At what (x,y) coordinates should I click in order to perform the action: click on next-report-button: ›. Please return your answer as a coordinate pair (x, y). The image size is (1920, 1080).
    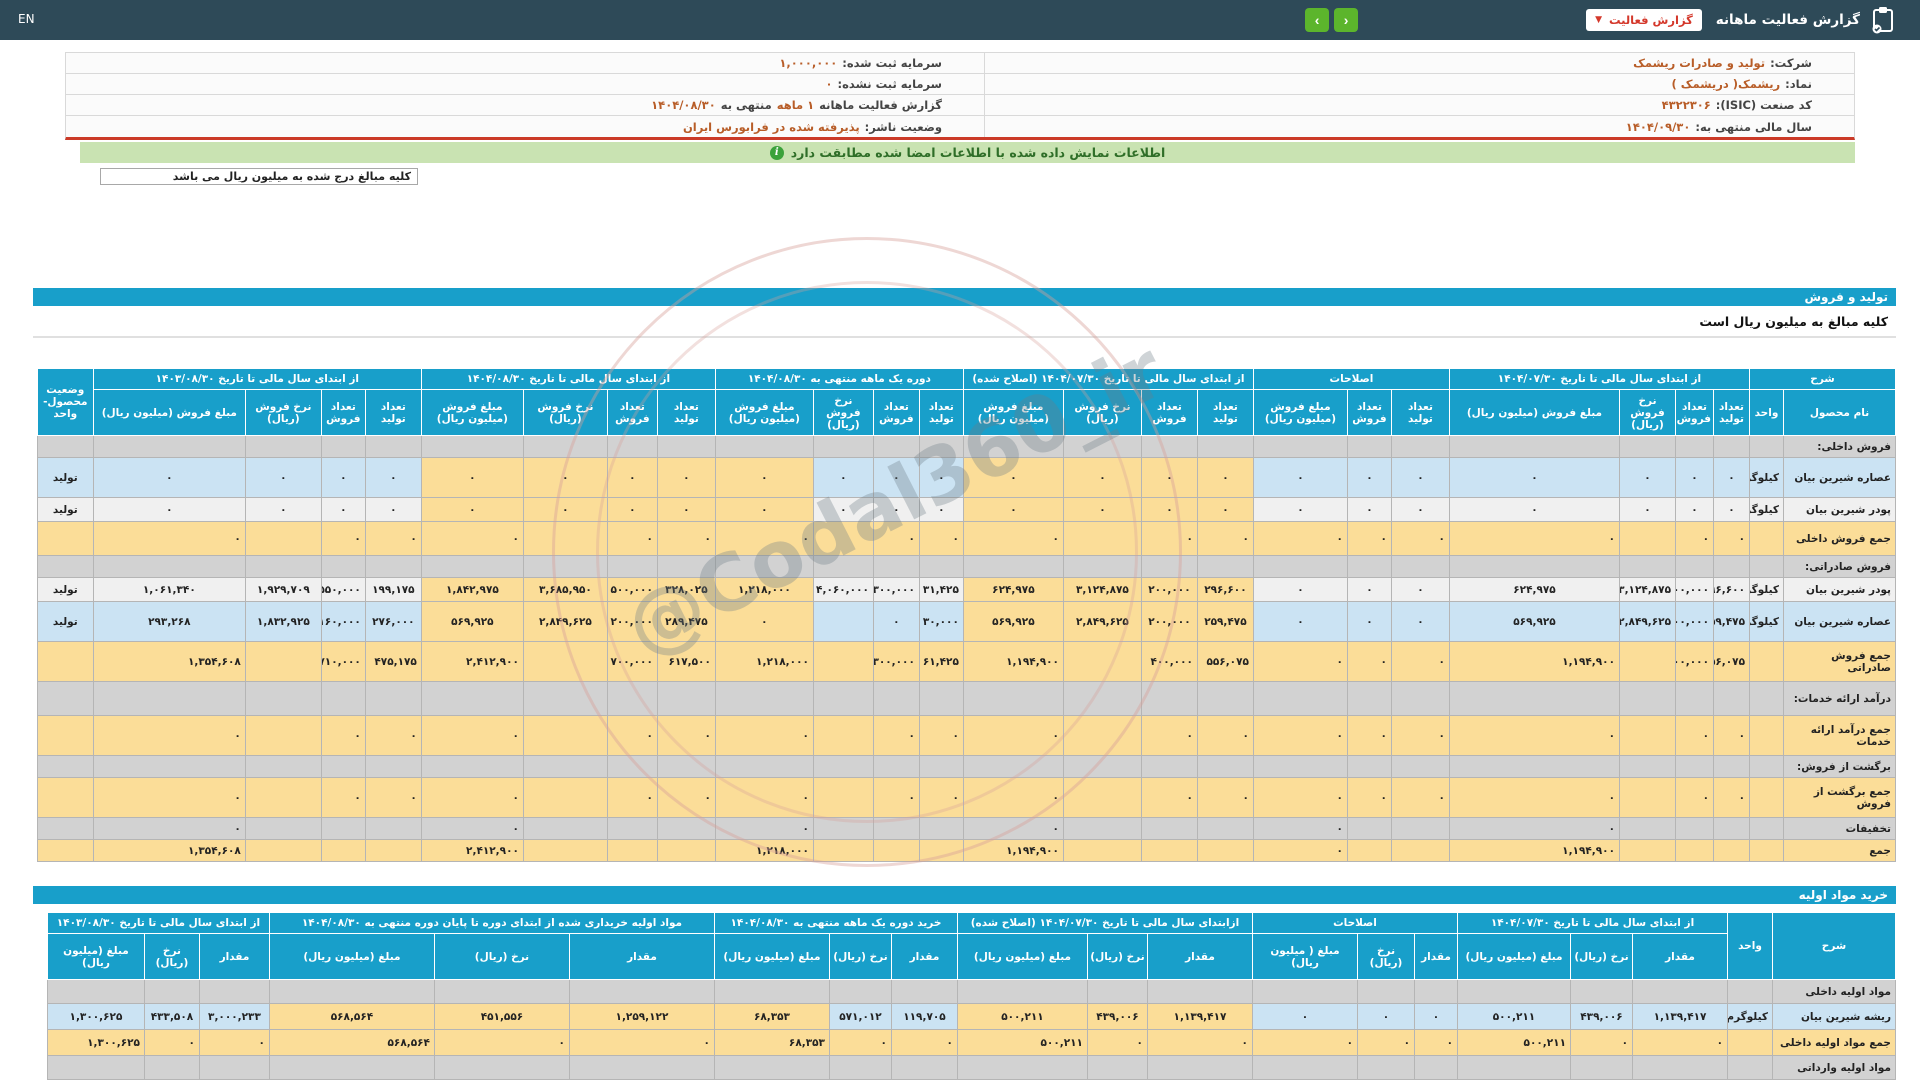
    Looking at the image, I should click on (1317, 20).